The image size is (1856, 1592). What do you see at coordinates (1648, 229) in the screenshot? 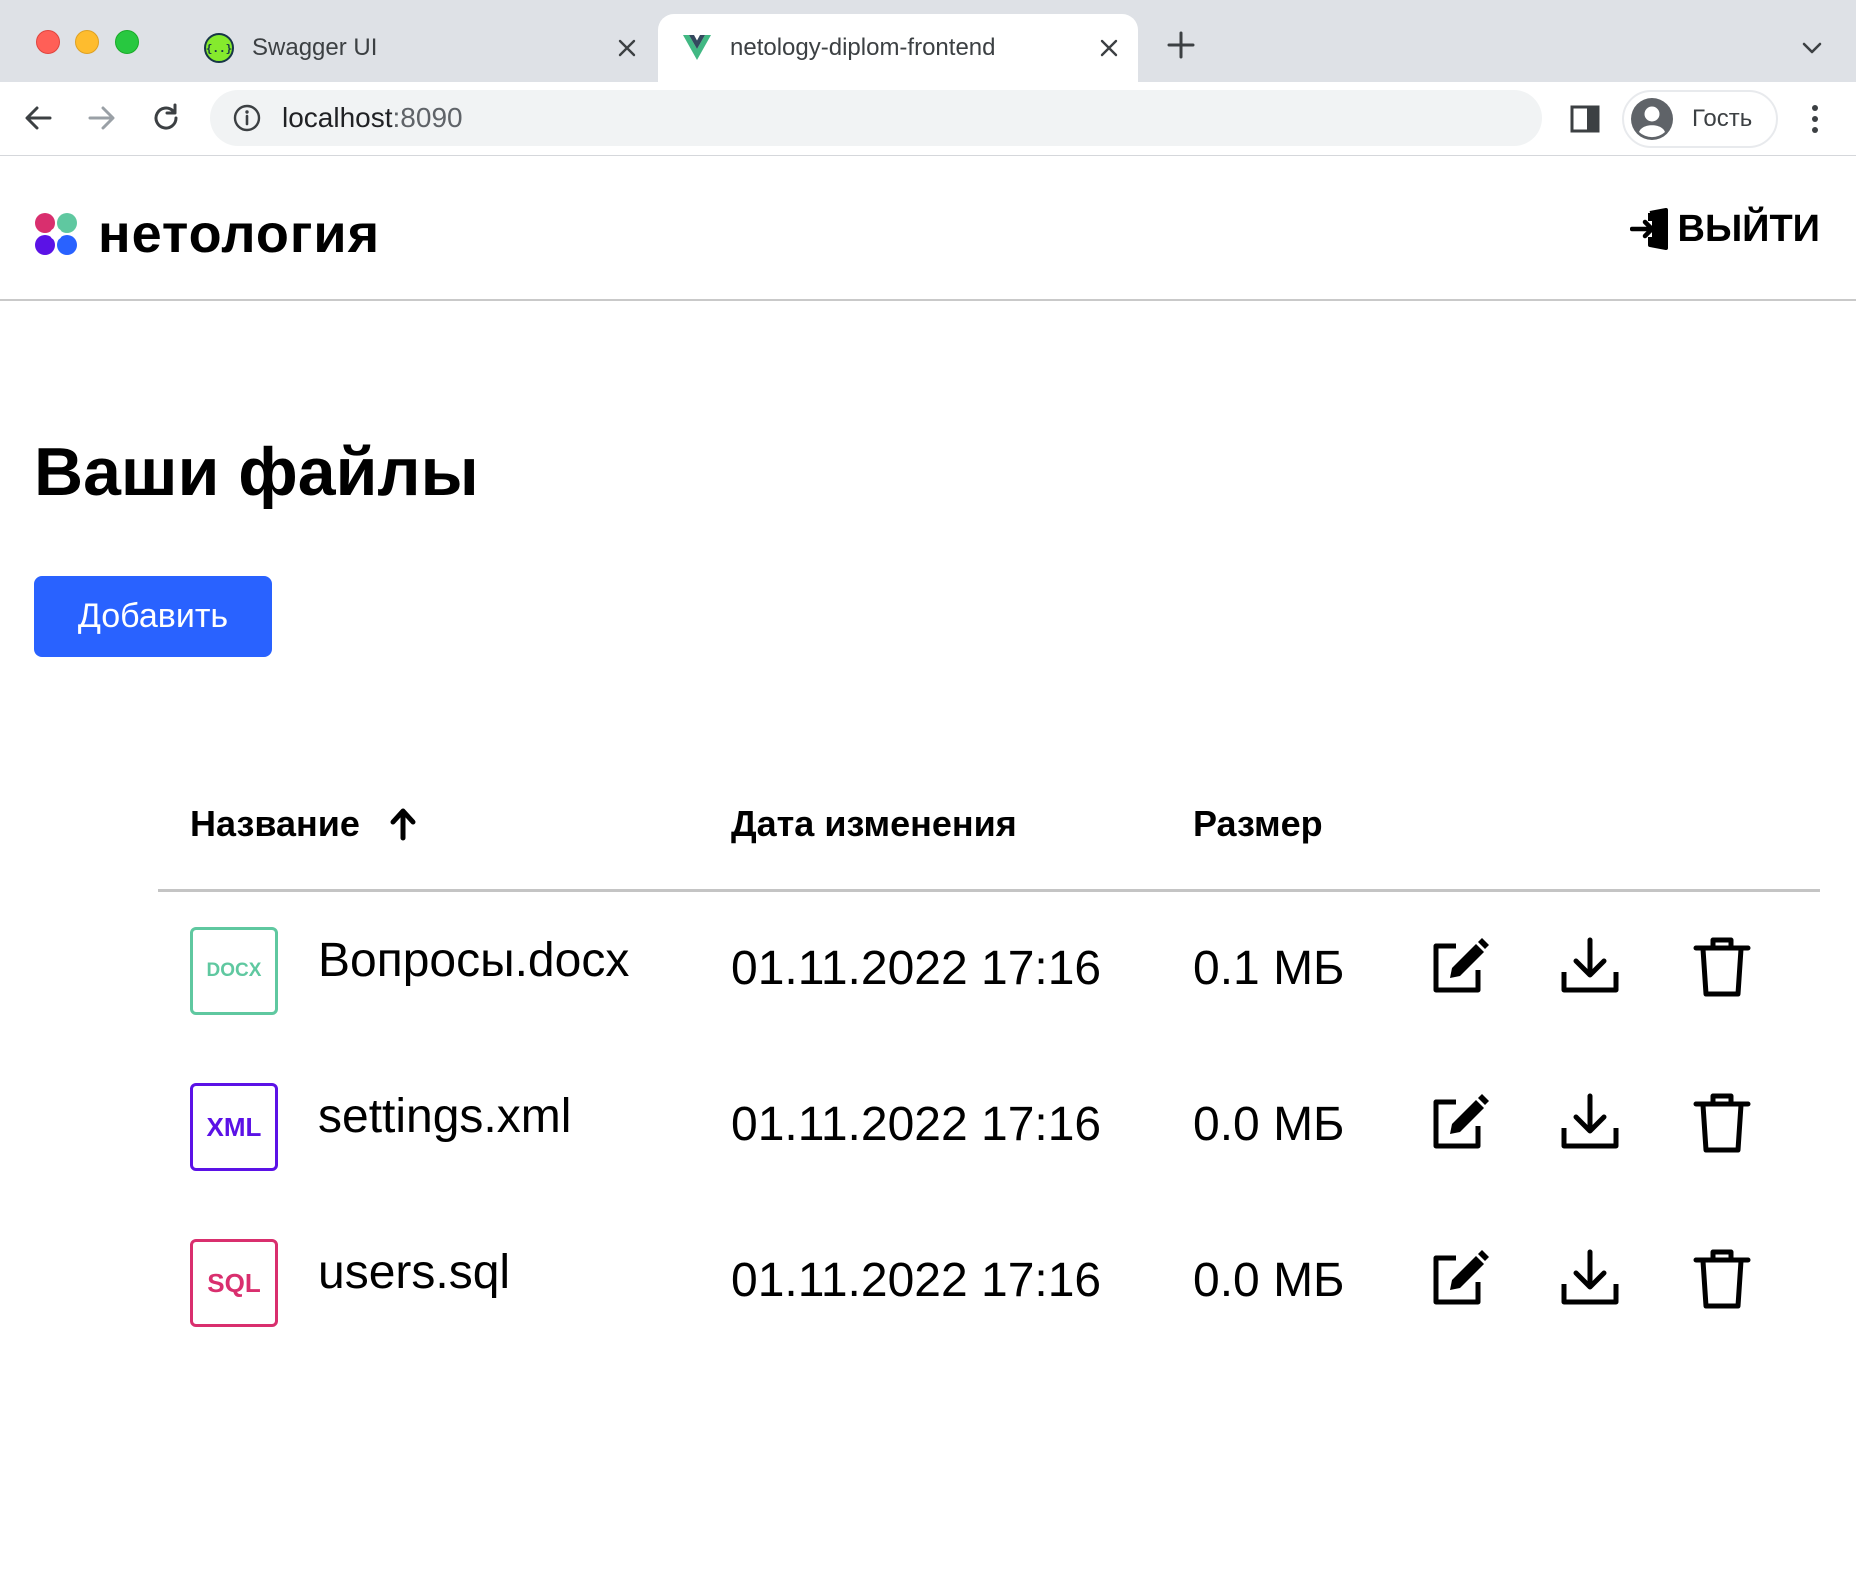
I see `logout-door-icon` at bounding box center [1648, 229].